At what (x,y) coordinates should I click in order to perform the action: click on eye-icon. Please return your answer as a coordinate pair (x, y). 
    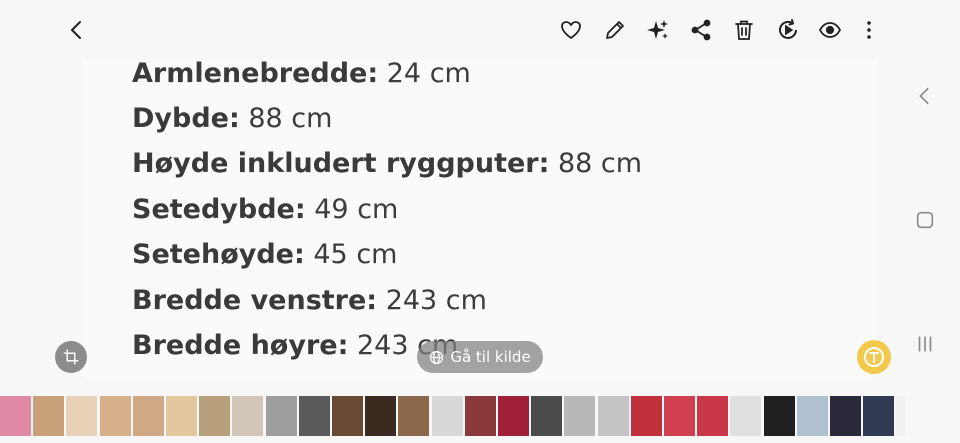
    Looking at the image, I should click on (830, 30).